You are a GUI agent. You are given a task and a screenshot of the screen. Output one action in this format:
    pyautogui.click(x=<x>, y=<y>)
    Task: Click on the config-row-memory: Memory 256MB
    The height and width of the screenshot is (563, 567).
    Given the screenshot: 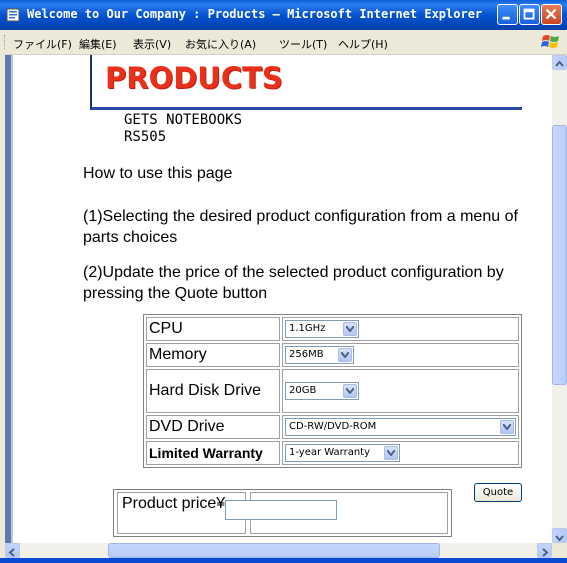 What is the action you would take?
    pyautogui.click(x=332, y=355)
    